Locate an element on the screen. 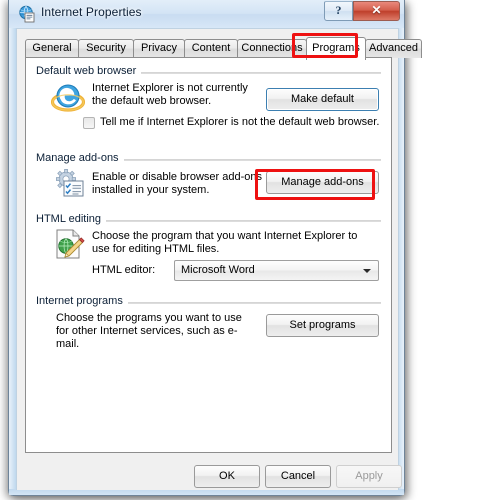 The image size is (500, 500). group-label-html-editing: HTML editing is located at coordinates (71, 219).